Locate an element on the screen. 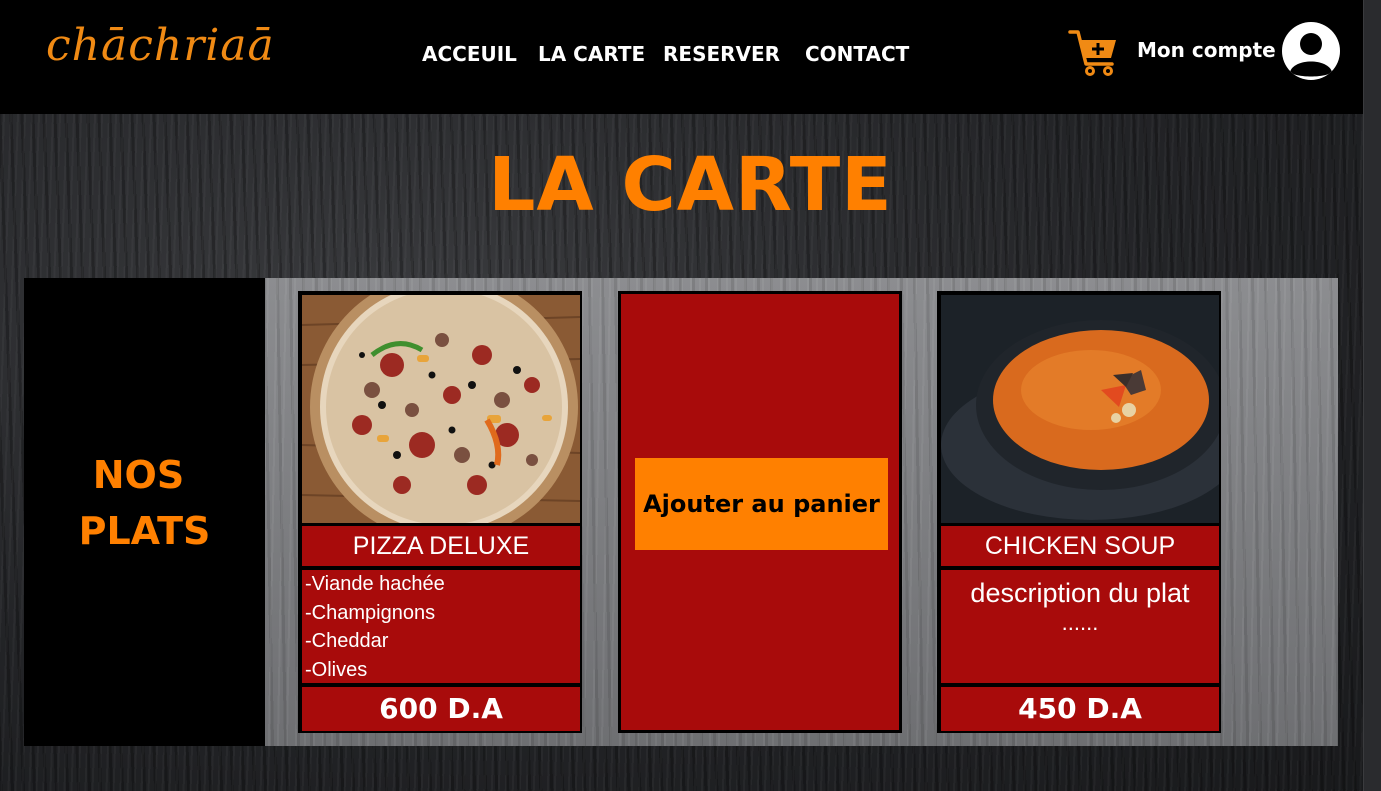  user-avatar-icon is located at coordinates (1311, 51).